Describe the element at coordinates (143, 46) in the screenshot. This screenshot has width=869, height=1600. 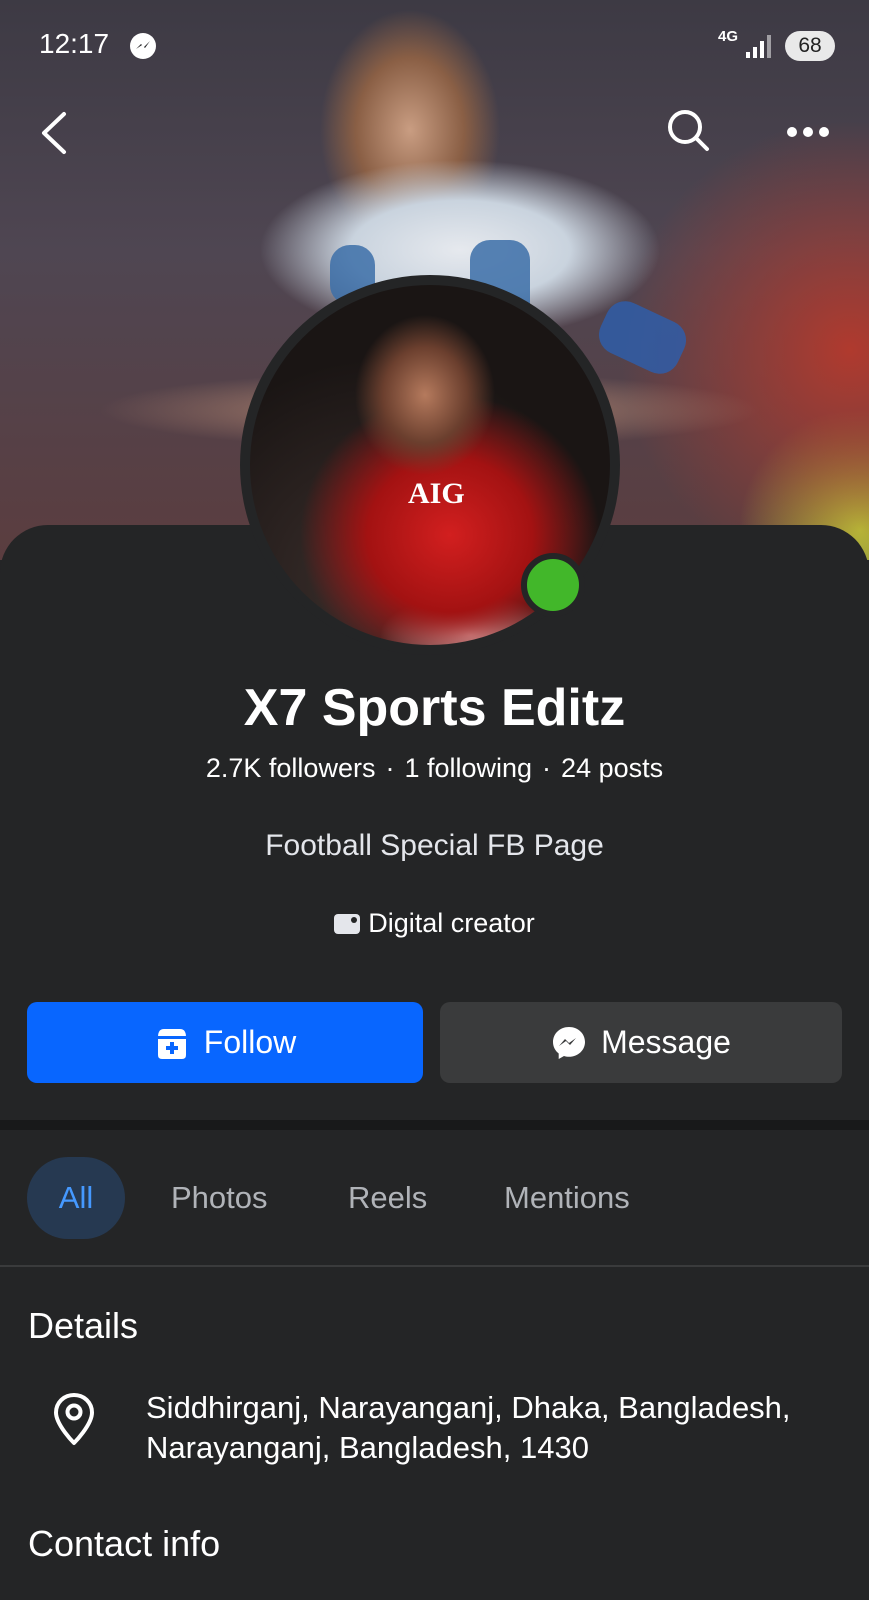
I see `messenger-notification-icon` at that location.